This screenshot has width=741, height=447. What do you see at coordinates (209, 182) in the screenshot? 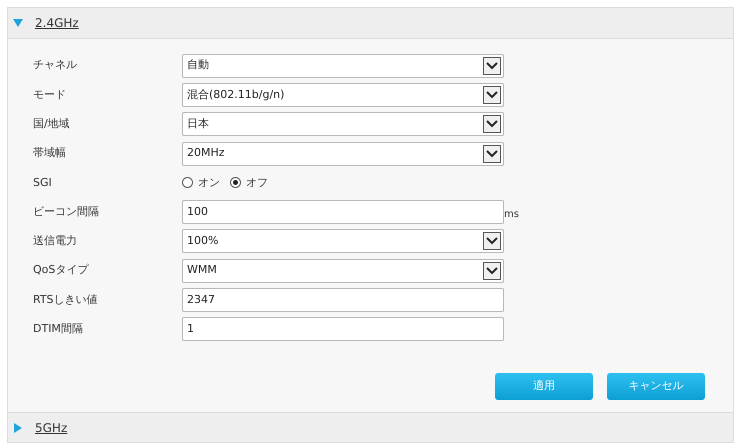
I see `radio-label: オン` at bounding box center [209, 182].